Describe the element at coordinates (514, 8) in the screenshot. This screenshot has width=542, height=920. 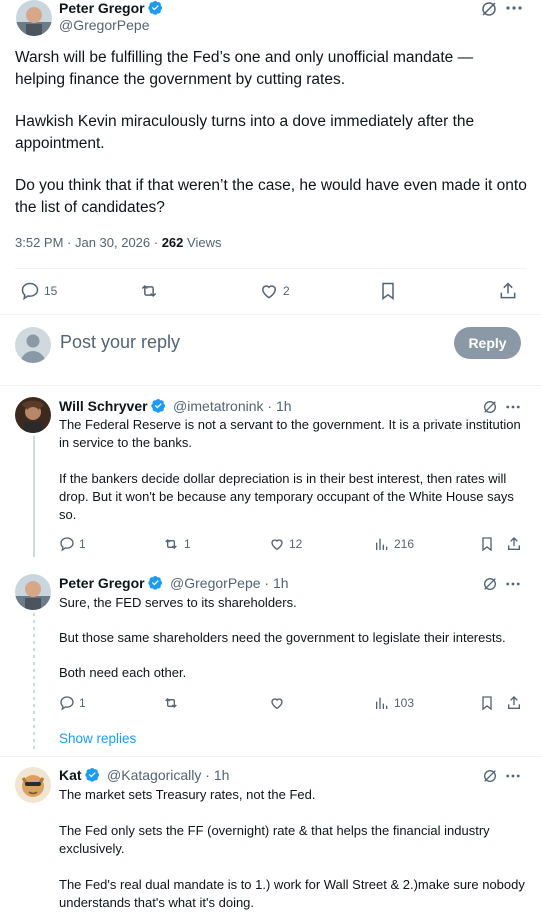
I see `more-options-icon` at that location.